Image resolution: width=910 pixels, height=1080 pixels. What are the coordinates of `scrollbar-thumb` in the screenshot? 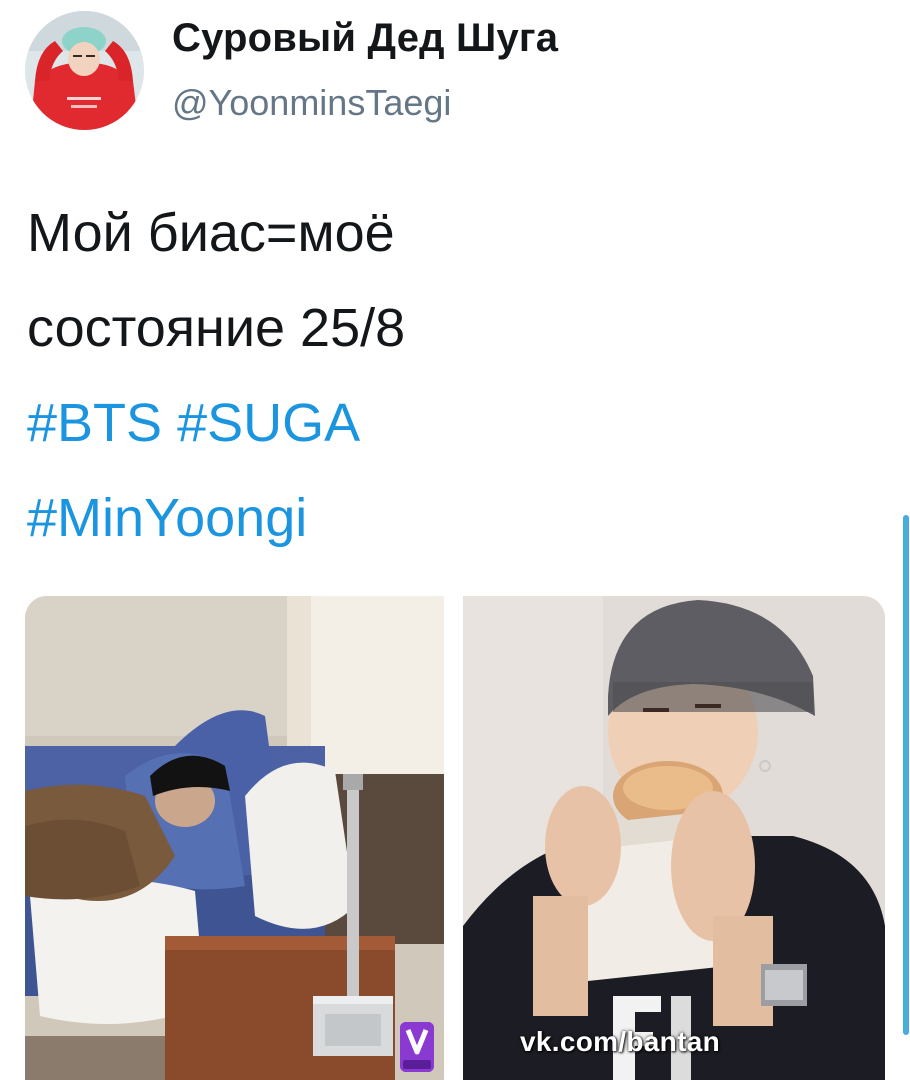 It's located at (906, 775).